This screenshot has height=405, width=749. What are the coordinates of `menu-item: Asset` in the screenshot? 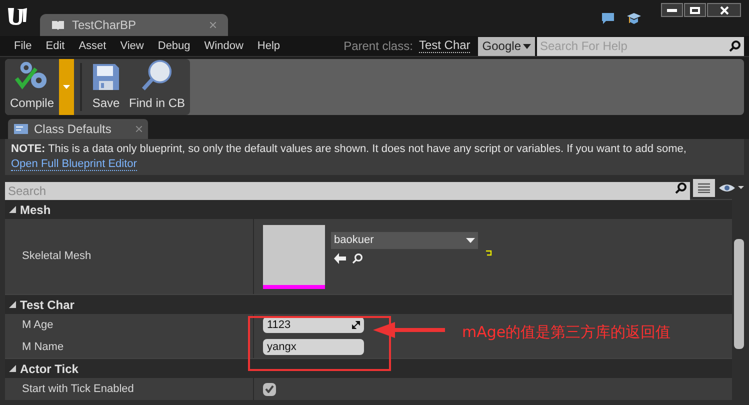 It's located at (92, 46).